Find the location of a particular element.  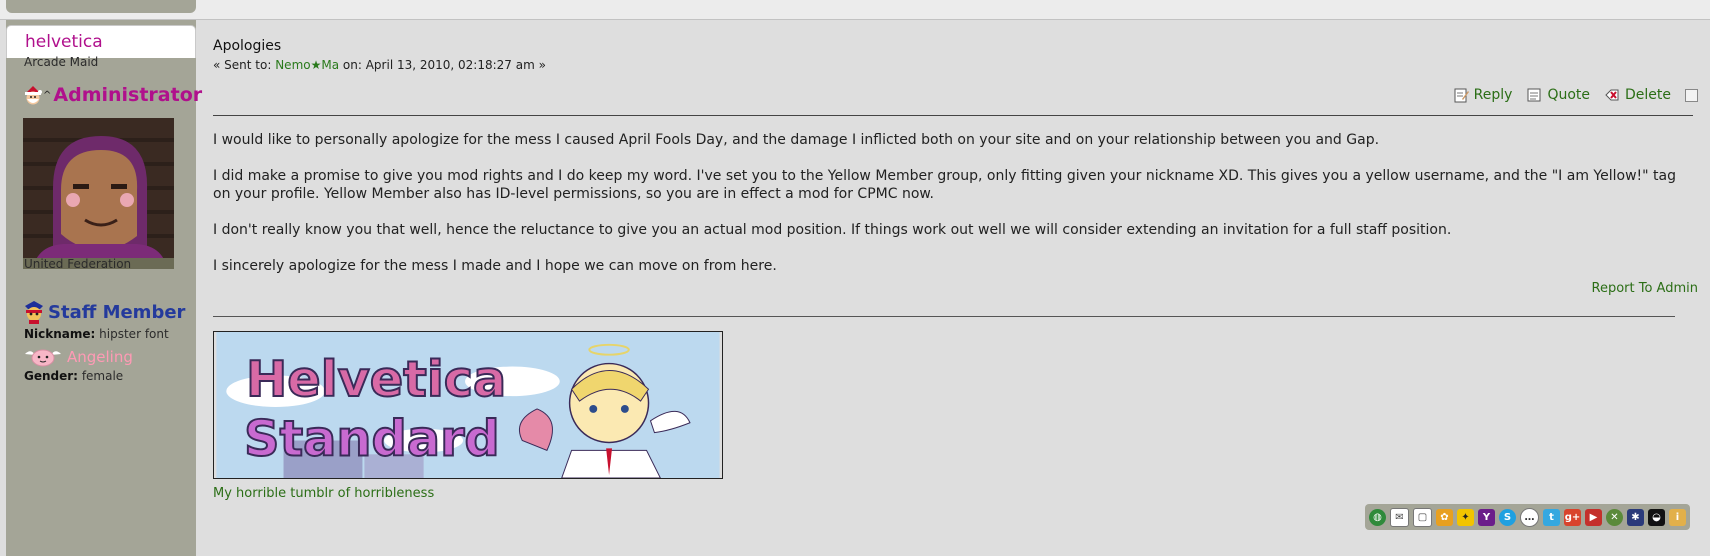

aim-icon: ✦ is located at coordinates (1465, 517).